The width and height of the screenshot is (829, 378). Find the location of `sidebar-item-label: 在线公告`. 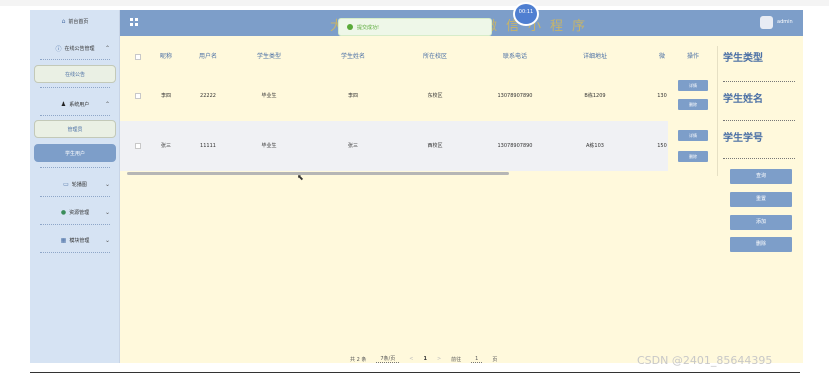

sidebar-item-label: 在线公告 is located at coordinates (74, 74).